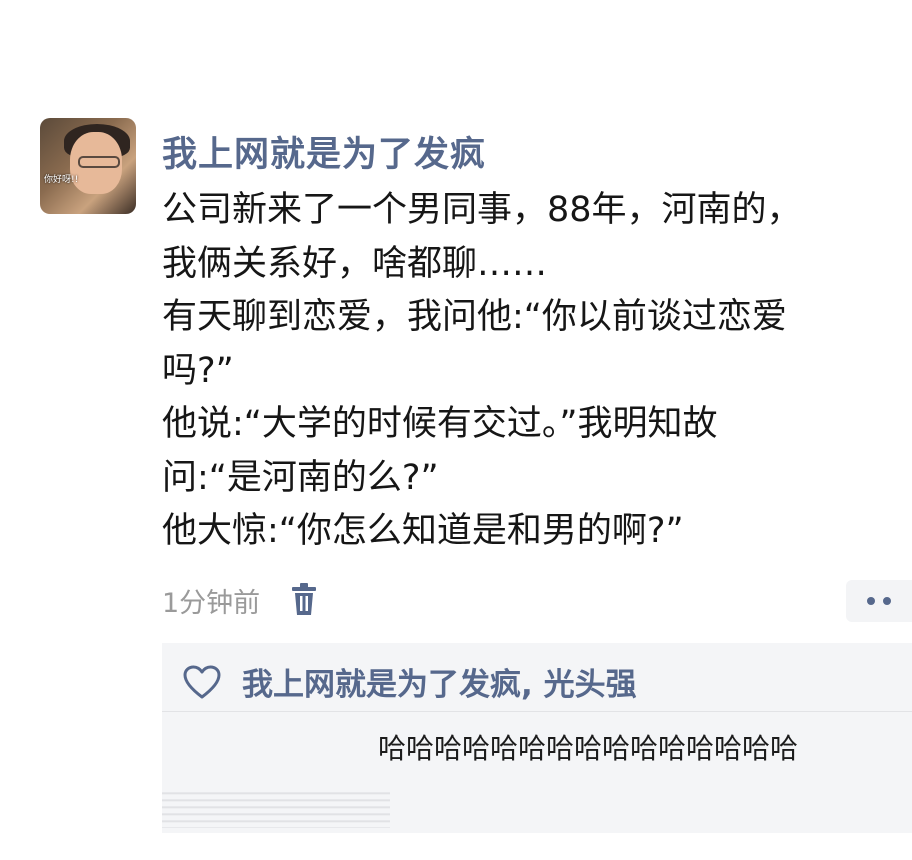 The width and height of the screenshot is (912, 860). Describe the element at coordinates (99, 162) in the screenshot. I see `avatar-glasses` at that location.